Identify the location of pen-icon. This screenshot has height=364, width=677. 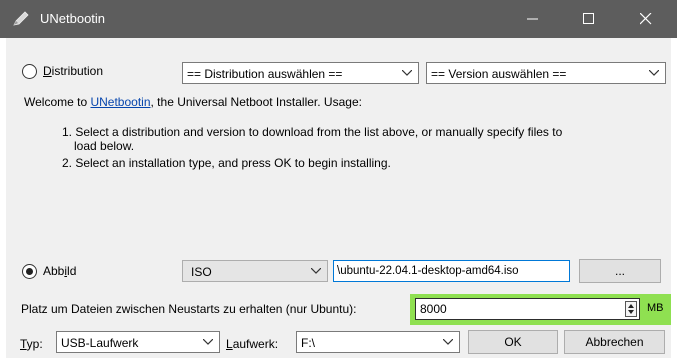
(21, 19).